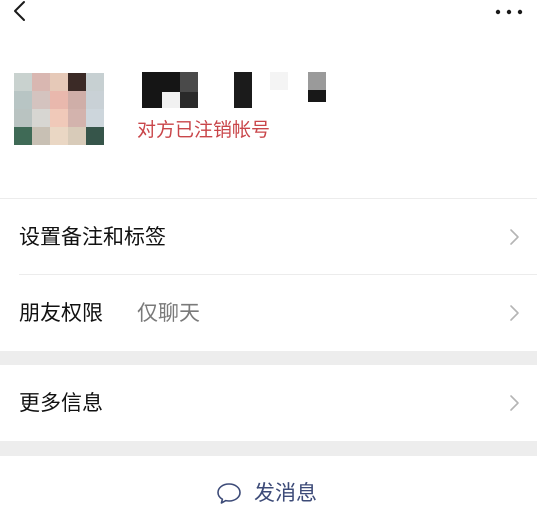 The height and width of the screenshot is (527, 537). I want to click on send-message-label: 发消息, so click(285, 493).